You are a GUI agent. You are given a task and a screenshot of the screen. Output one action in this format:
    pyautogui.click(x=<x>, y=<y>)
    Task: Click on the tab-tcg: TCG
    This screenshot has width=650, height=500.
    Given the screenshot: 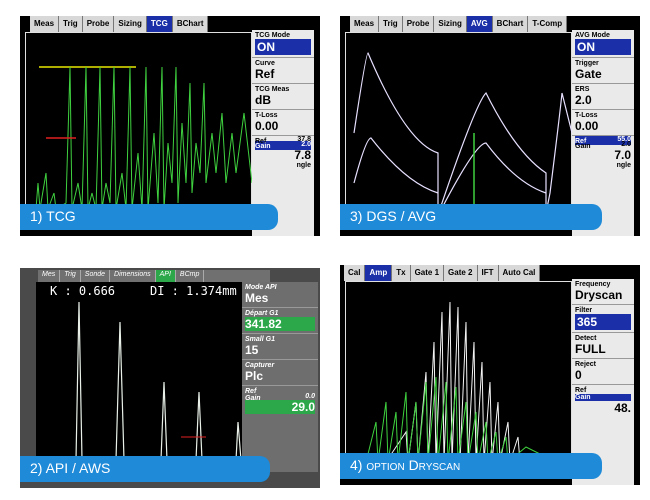 What is the action you would take?
    pyautogui.click(x=159, y=24)
    